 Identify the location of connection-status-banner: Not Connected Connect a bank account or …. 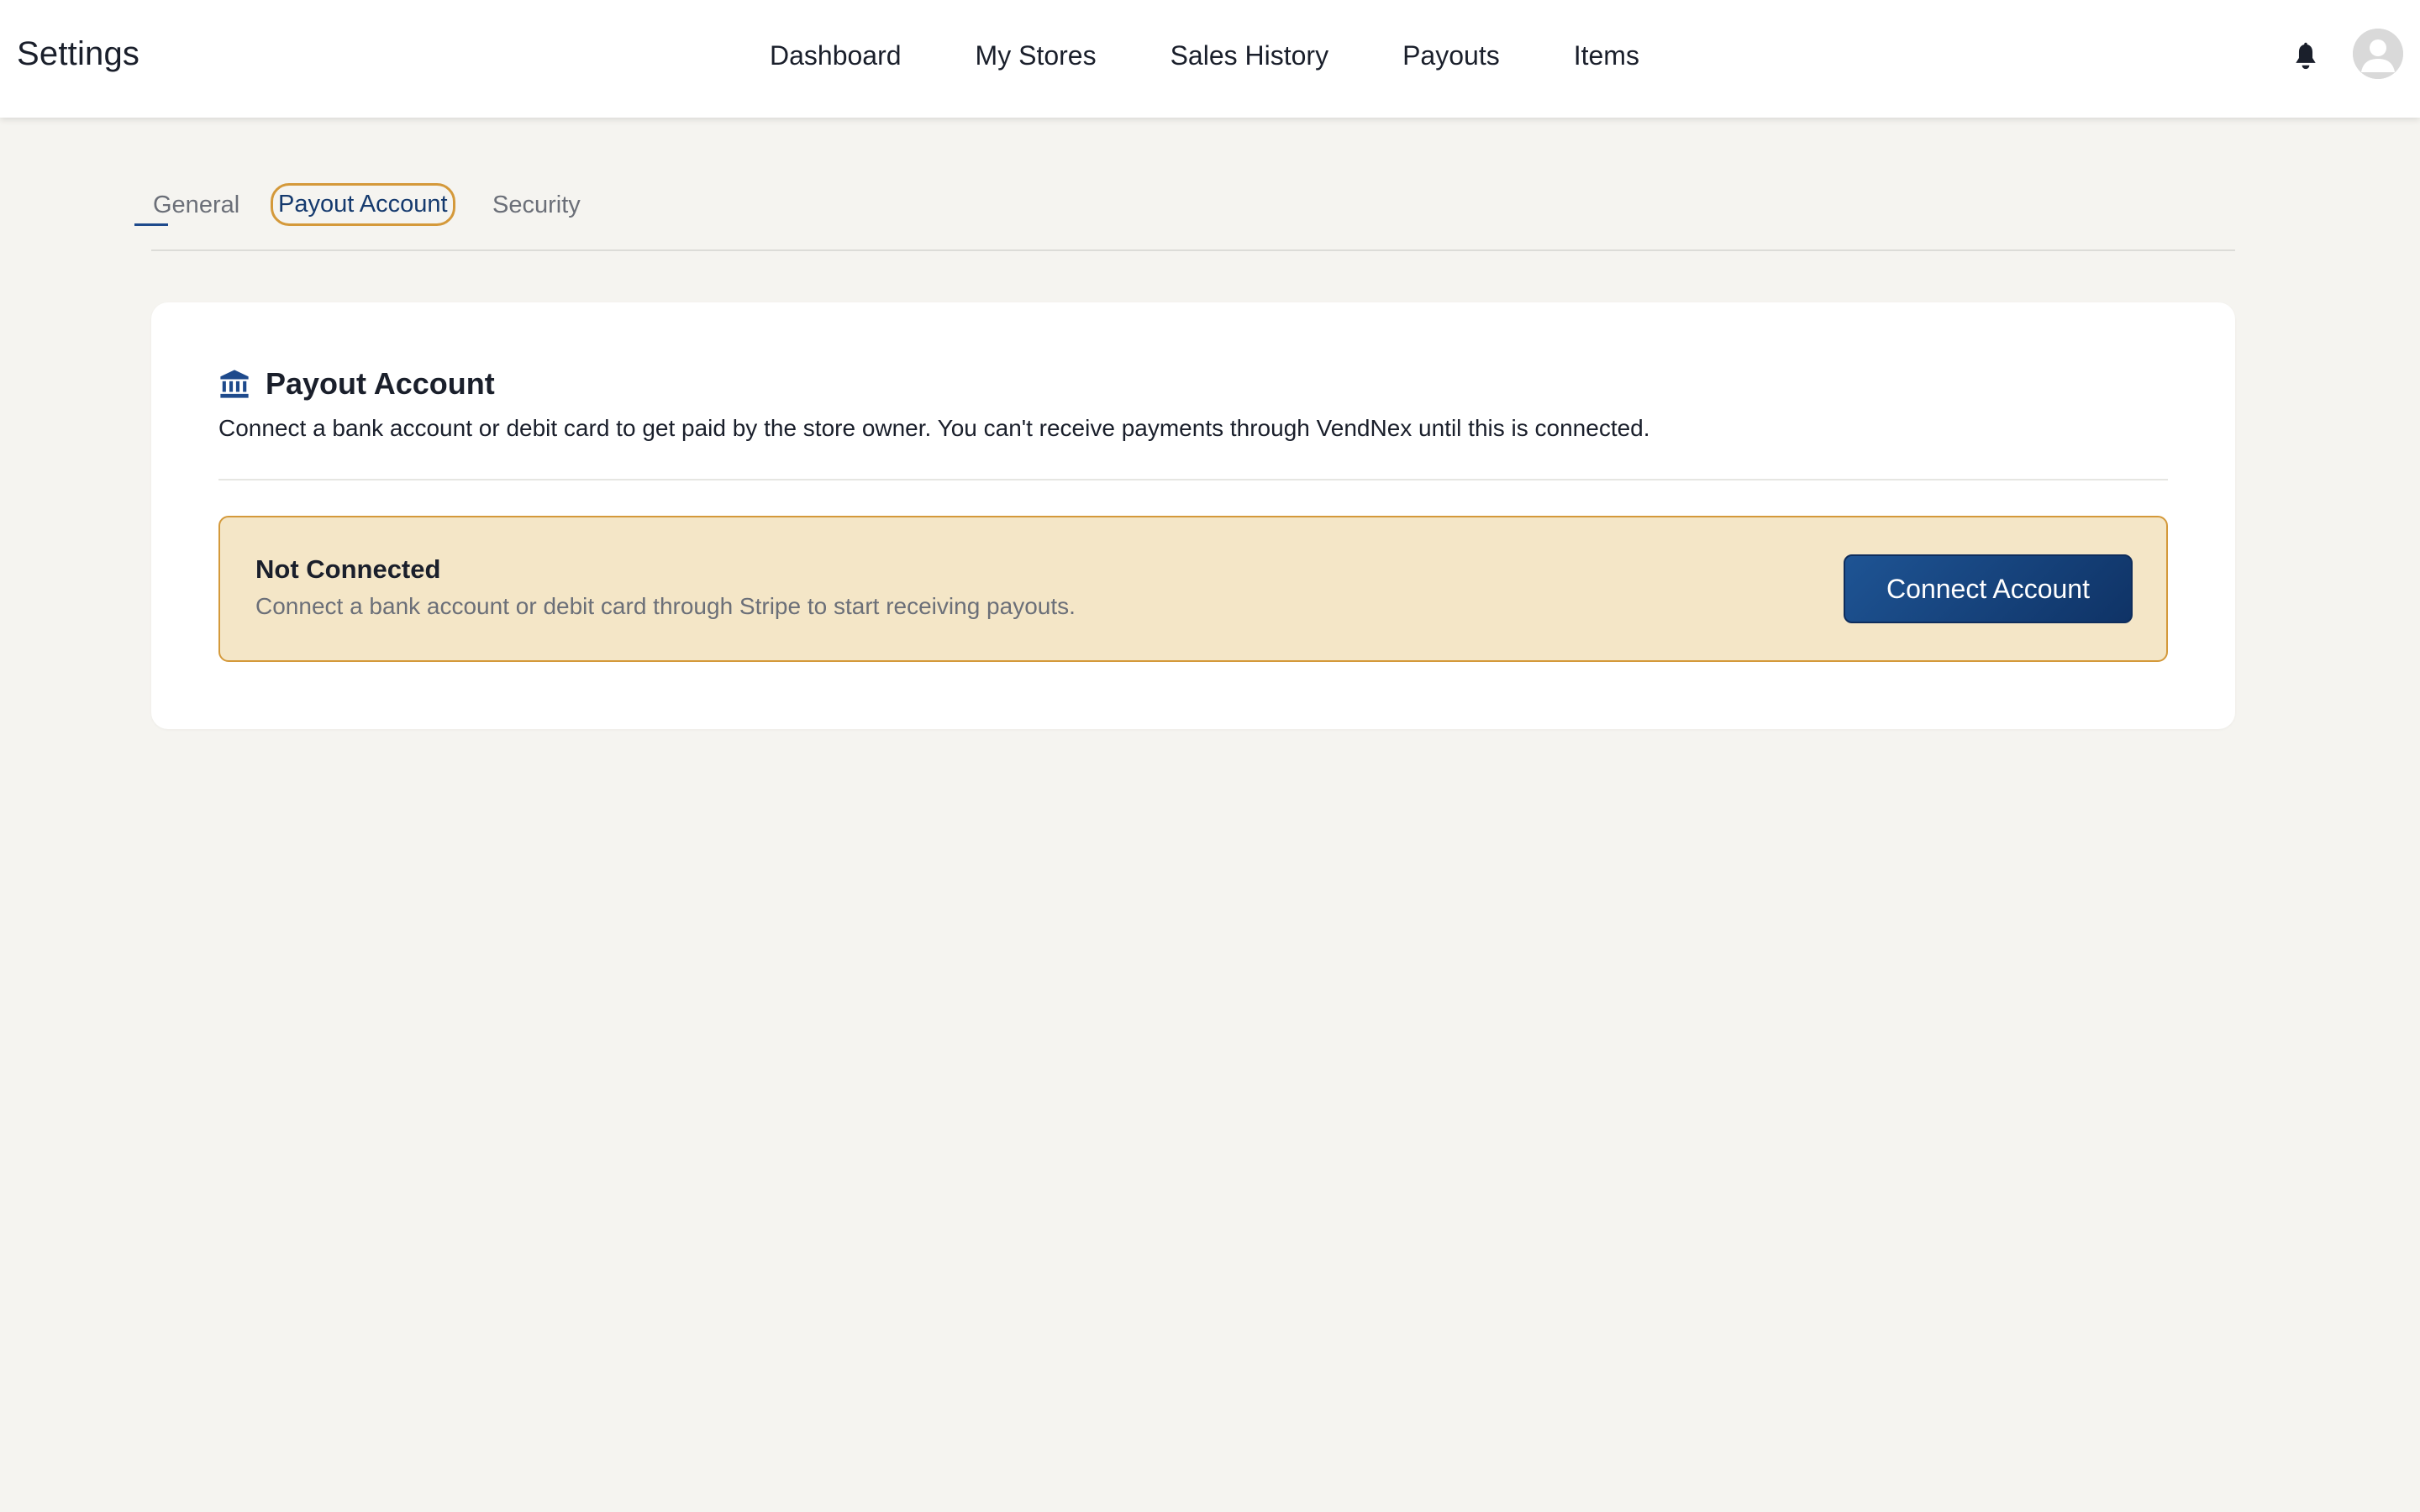
(1193, 589).